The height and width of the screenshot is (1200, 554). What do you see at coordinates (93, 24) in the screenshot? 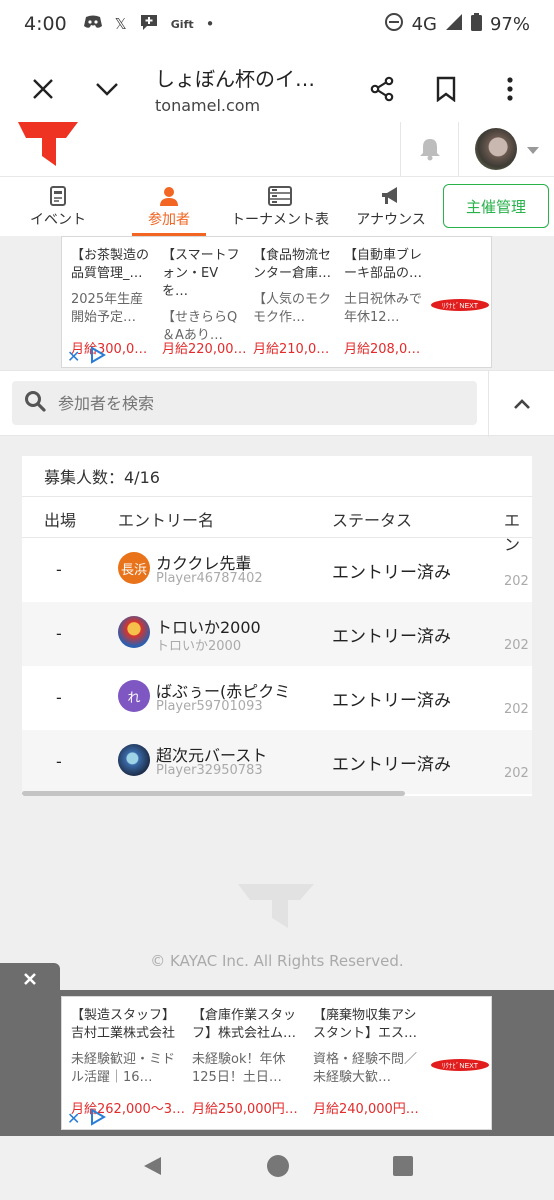
I see `discord-icon` at bounding box center [93, 24].